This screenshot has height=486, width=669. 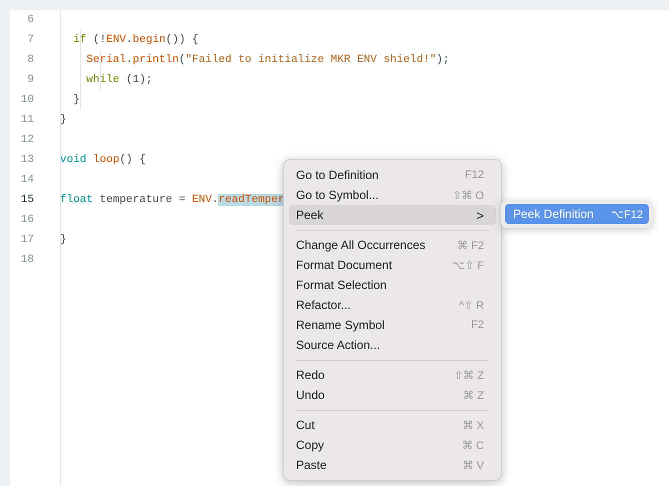 I want to click on line-number: 18, so click(x=27, y=260).